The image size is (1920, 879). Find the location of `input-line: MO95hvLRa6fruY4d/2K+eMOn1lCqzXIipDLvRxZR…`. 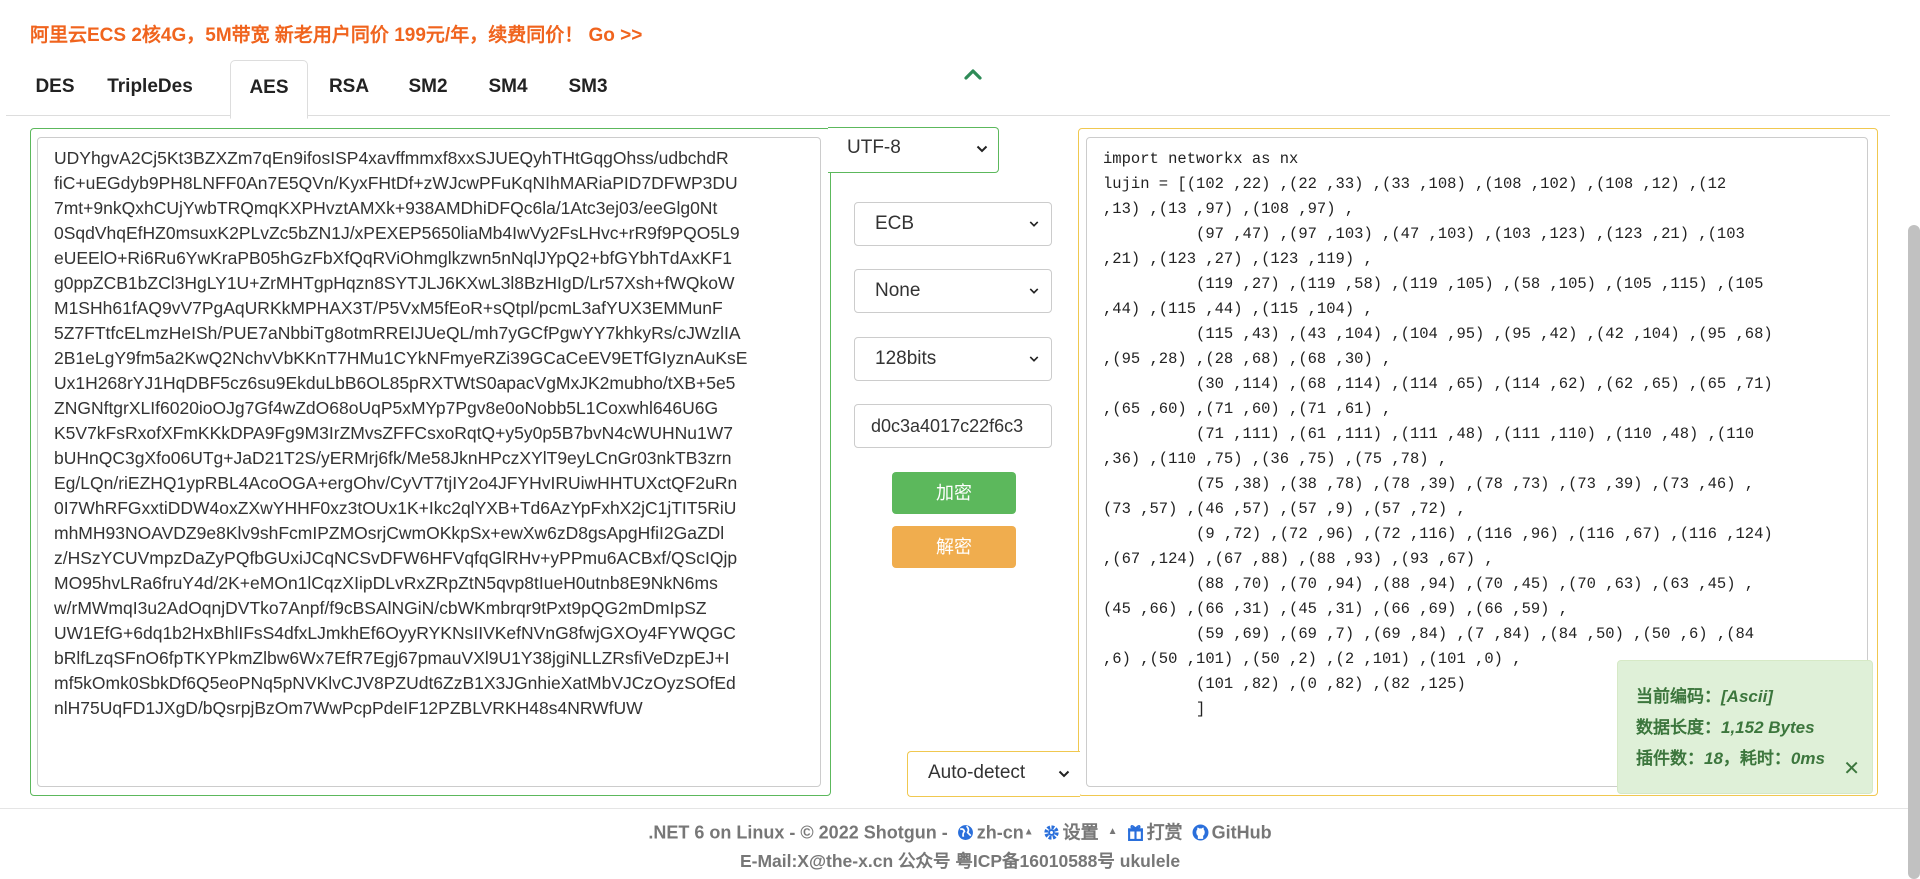

input-line: MO95hvLRa6fruY4d/2K+eMOn1lCqzXIipDLvRxZR… is located at coordinates (386, 583).